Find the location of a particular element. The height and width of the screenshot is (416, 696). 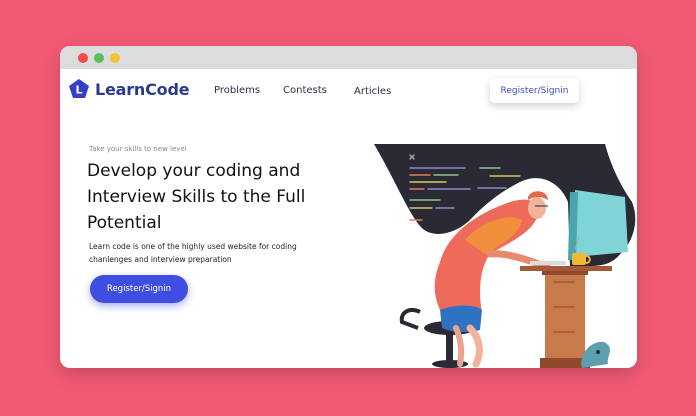

minimize-window-button is located at coordinates (115, 58).